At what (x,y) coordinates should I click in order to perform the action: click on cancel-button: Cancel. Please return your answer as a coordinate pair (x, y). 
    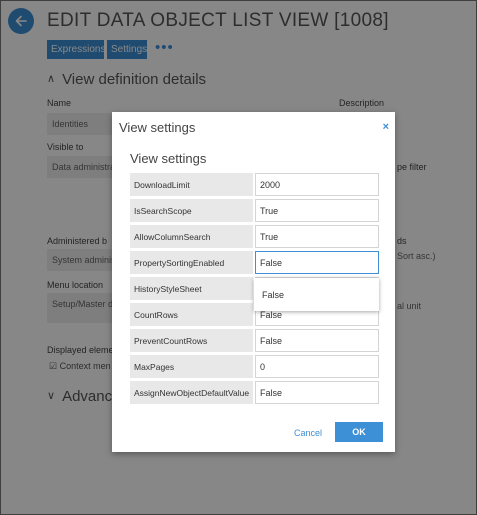
    Looking at the image, I should click on (308, 433).